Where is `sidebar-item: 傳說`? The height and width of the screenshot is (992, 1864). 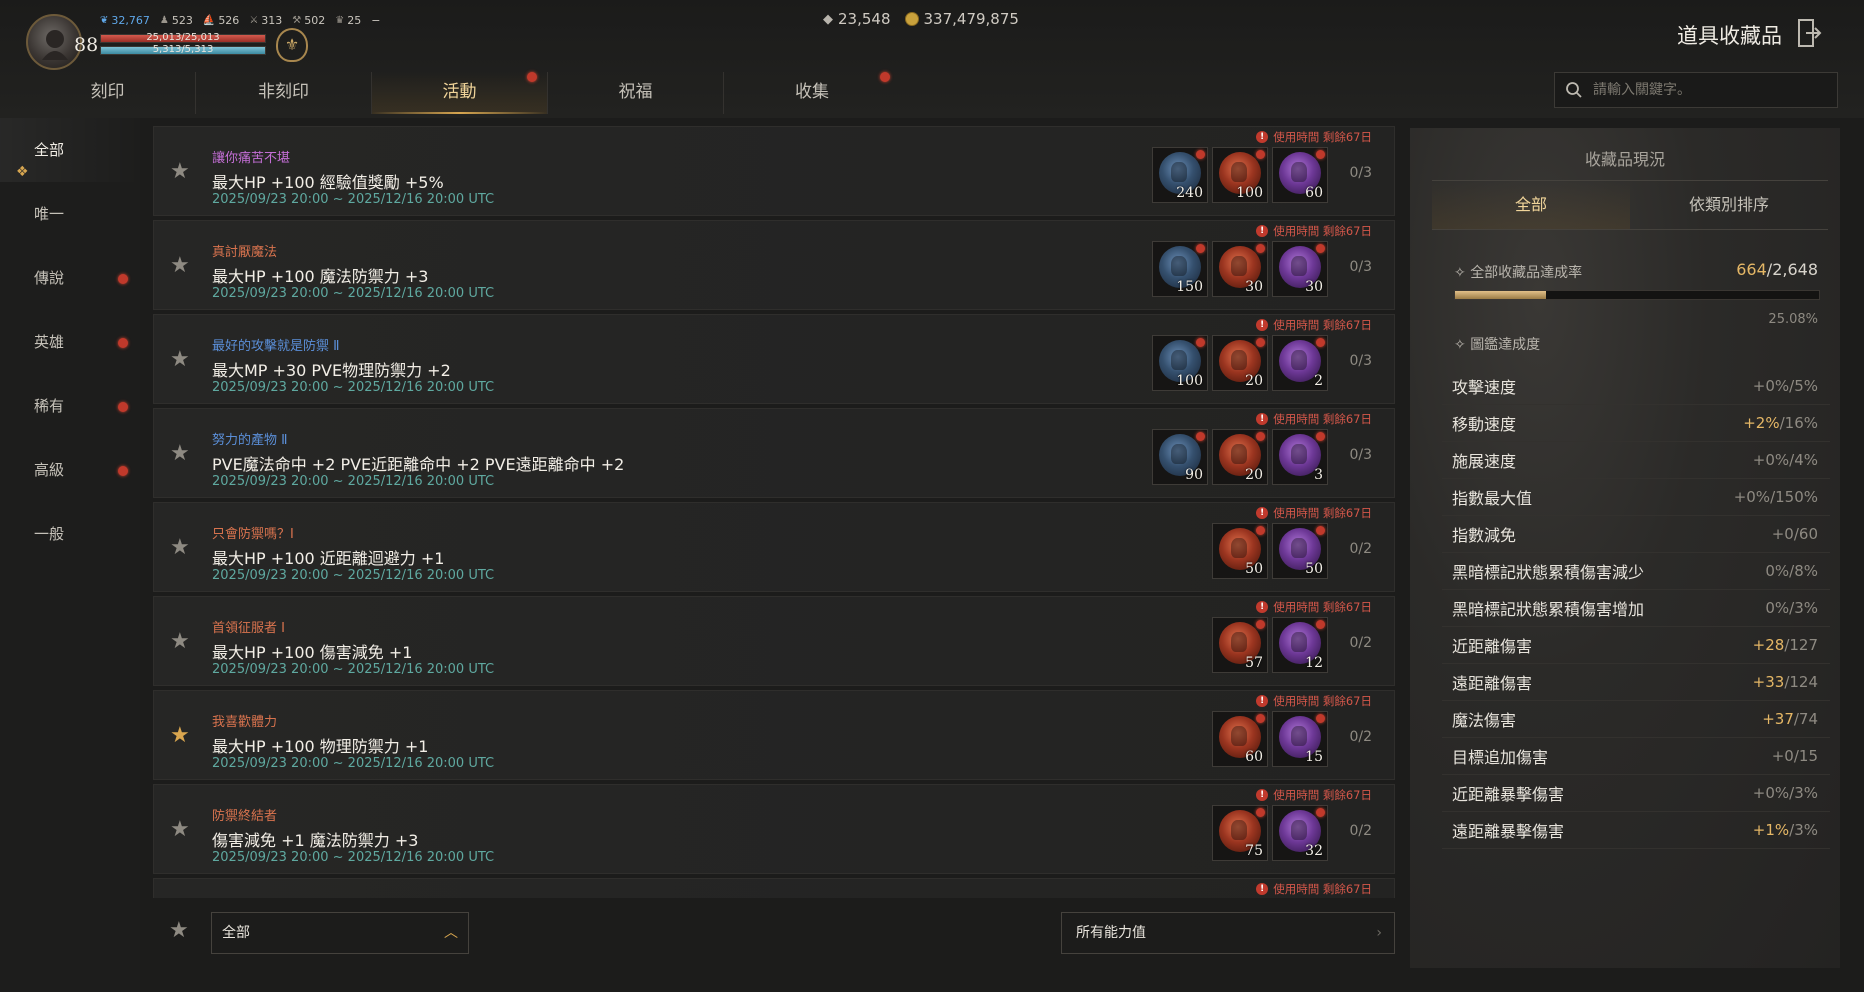 sidebar-item: 傳說 is located at coordinates (70, 278).